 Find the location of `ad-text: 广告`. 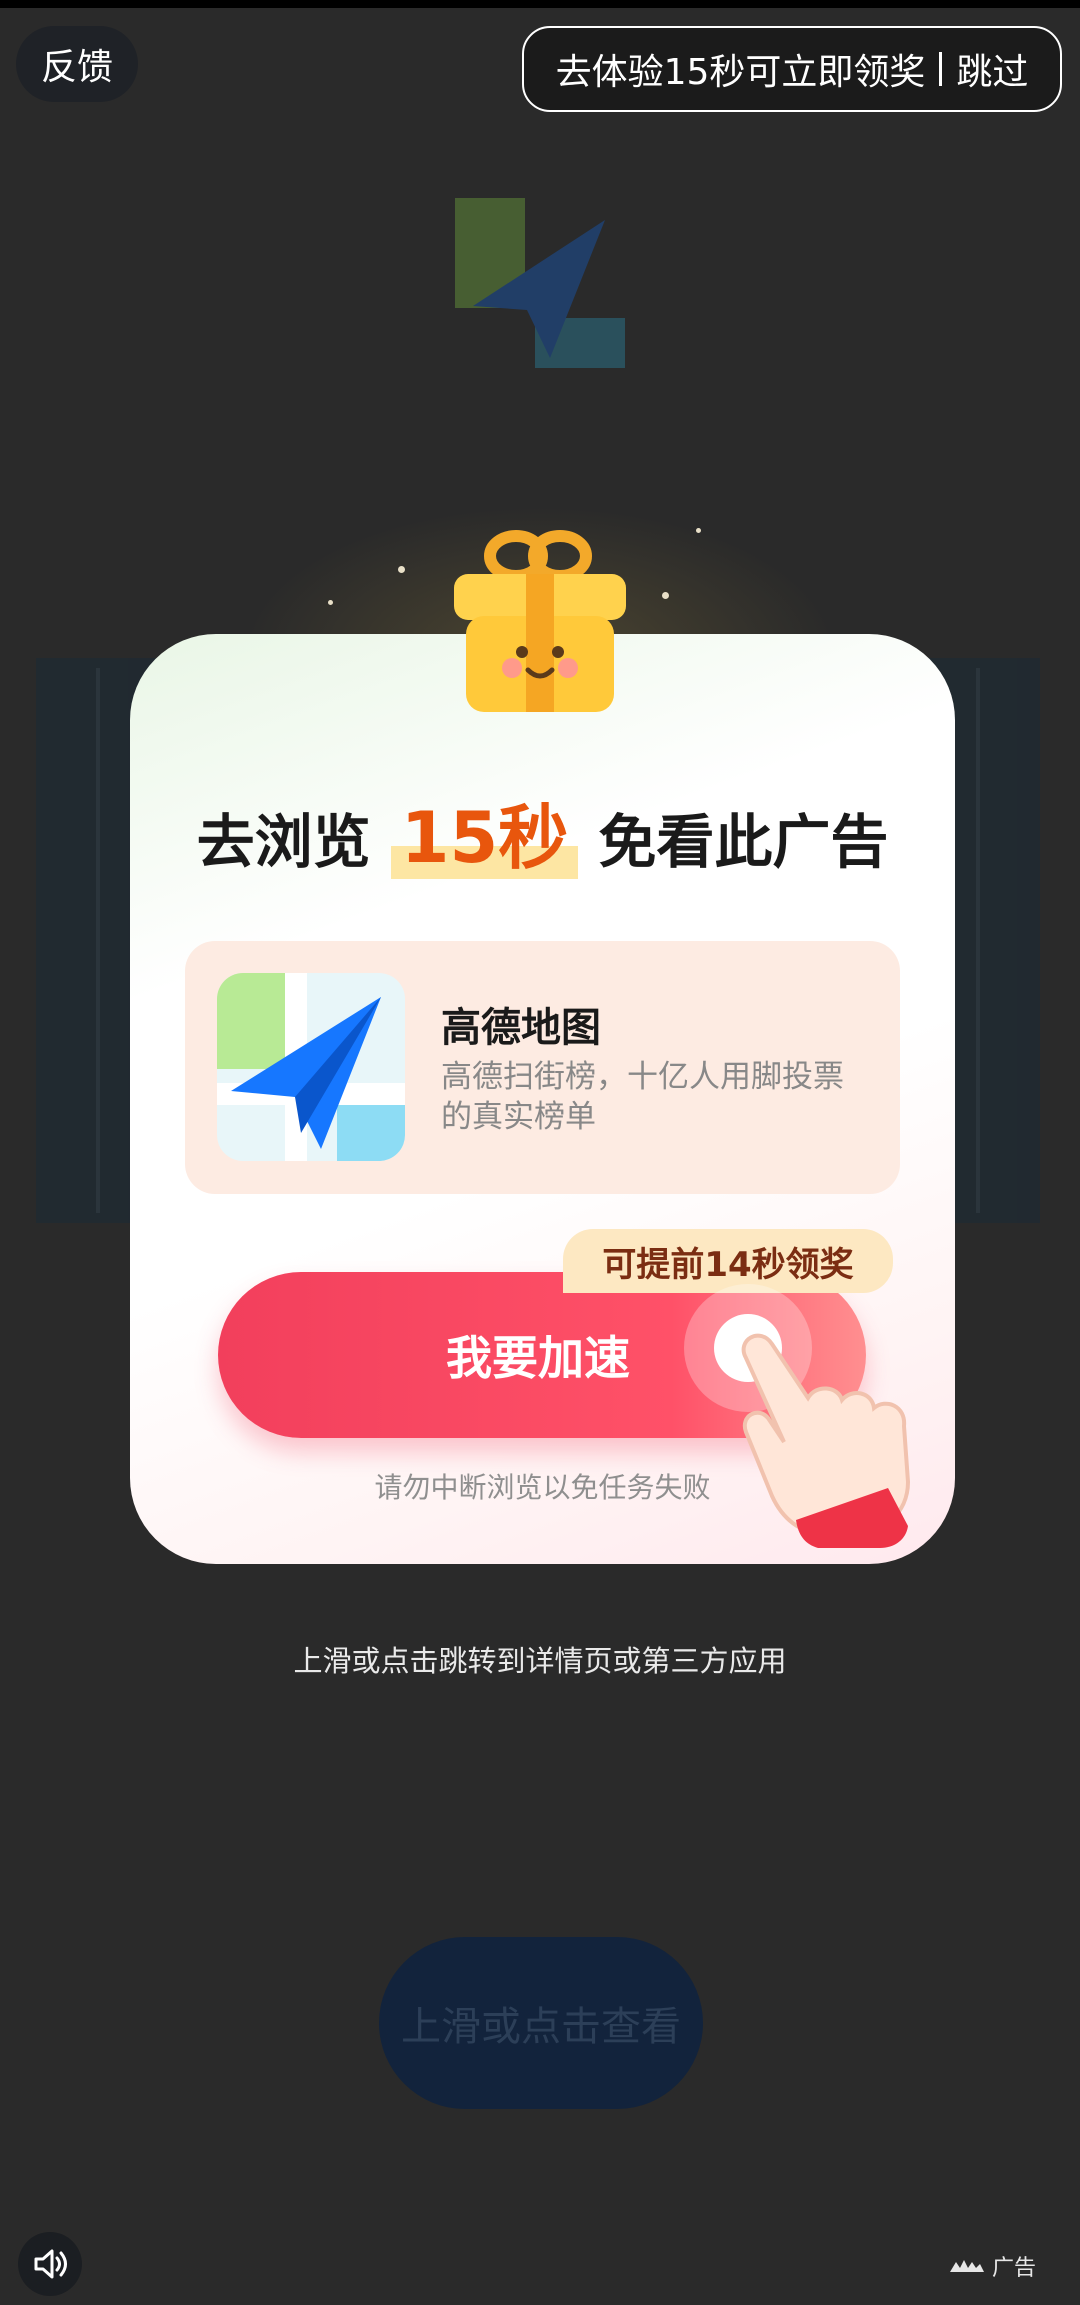

ad-text: 广告 is located at coordinates (1014, 2268).